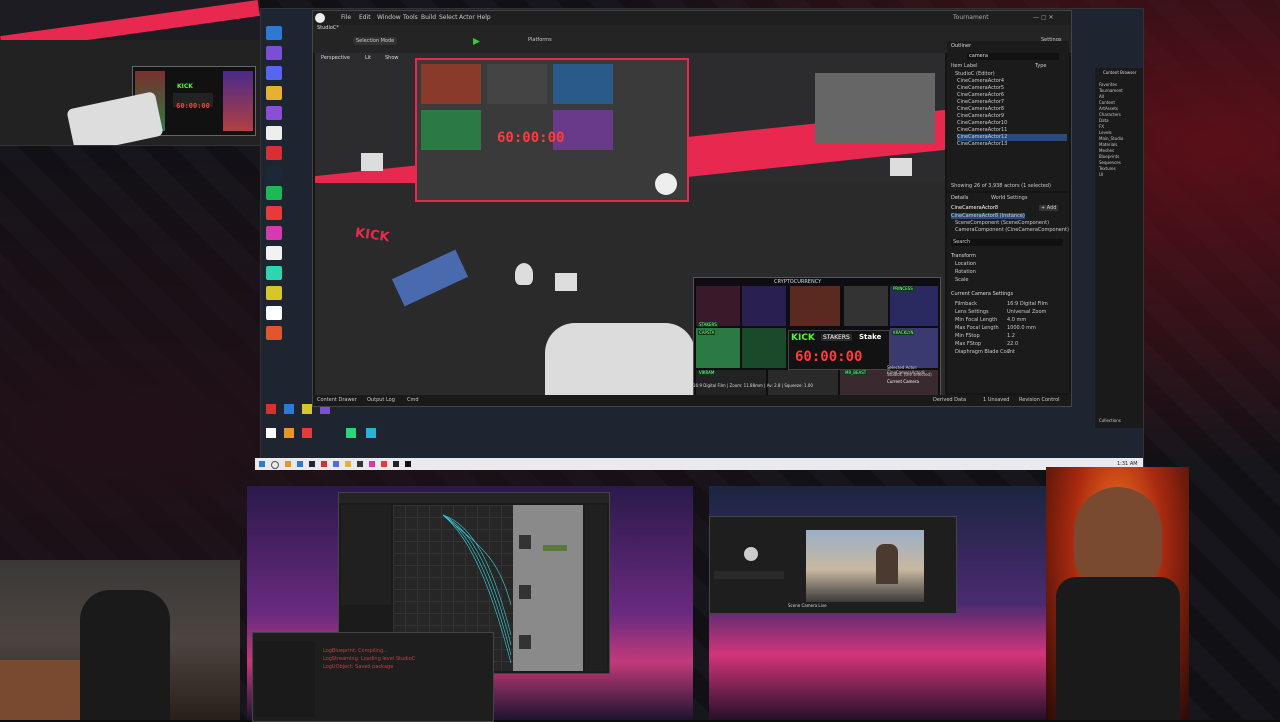 The width and height of the screenshot is (1280, 722). Describe the element at coordinates (467, 18) in the screenshot. I see `menu-actor: Actor` at that location.